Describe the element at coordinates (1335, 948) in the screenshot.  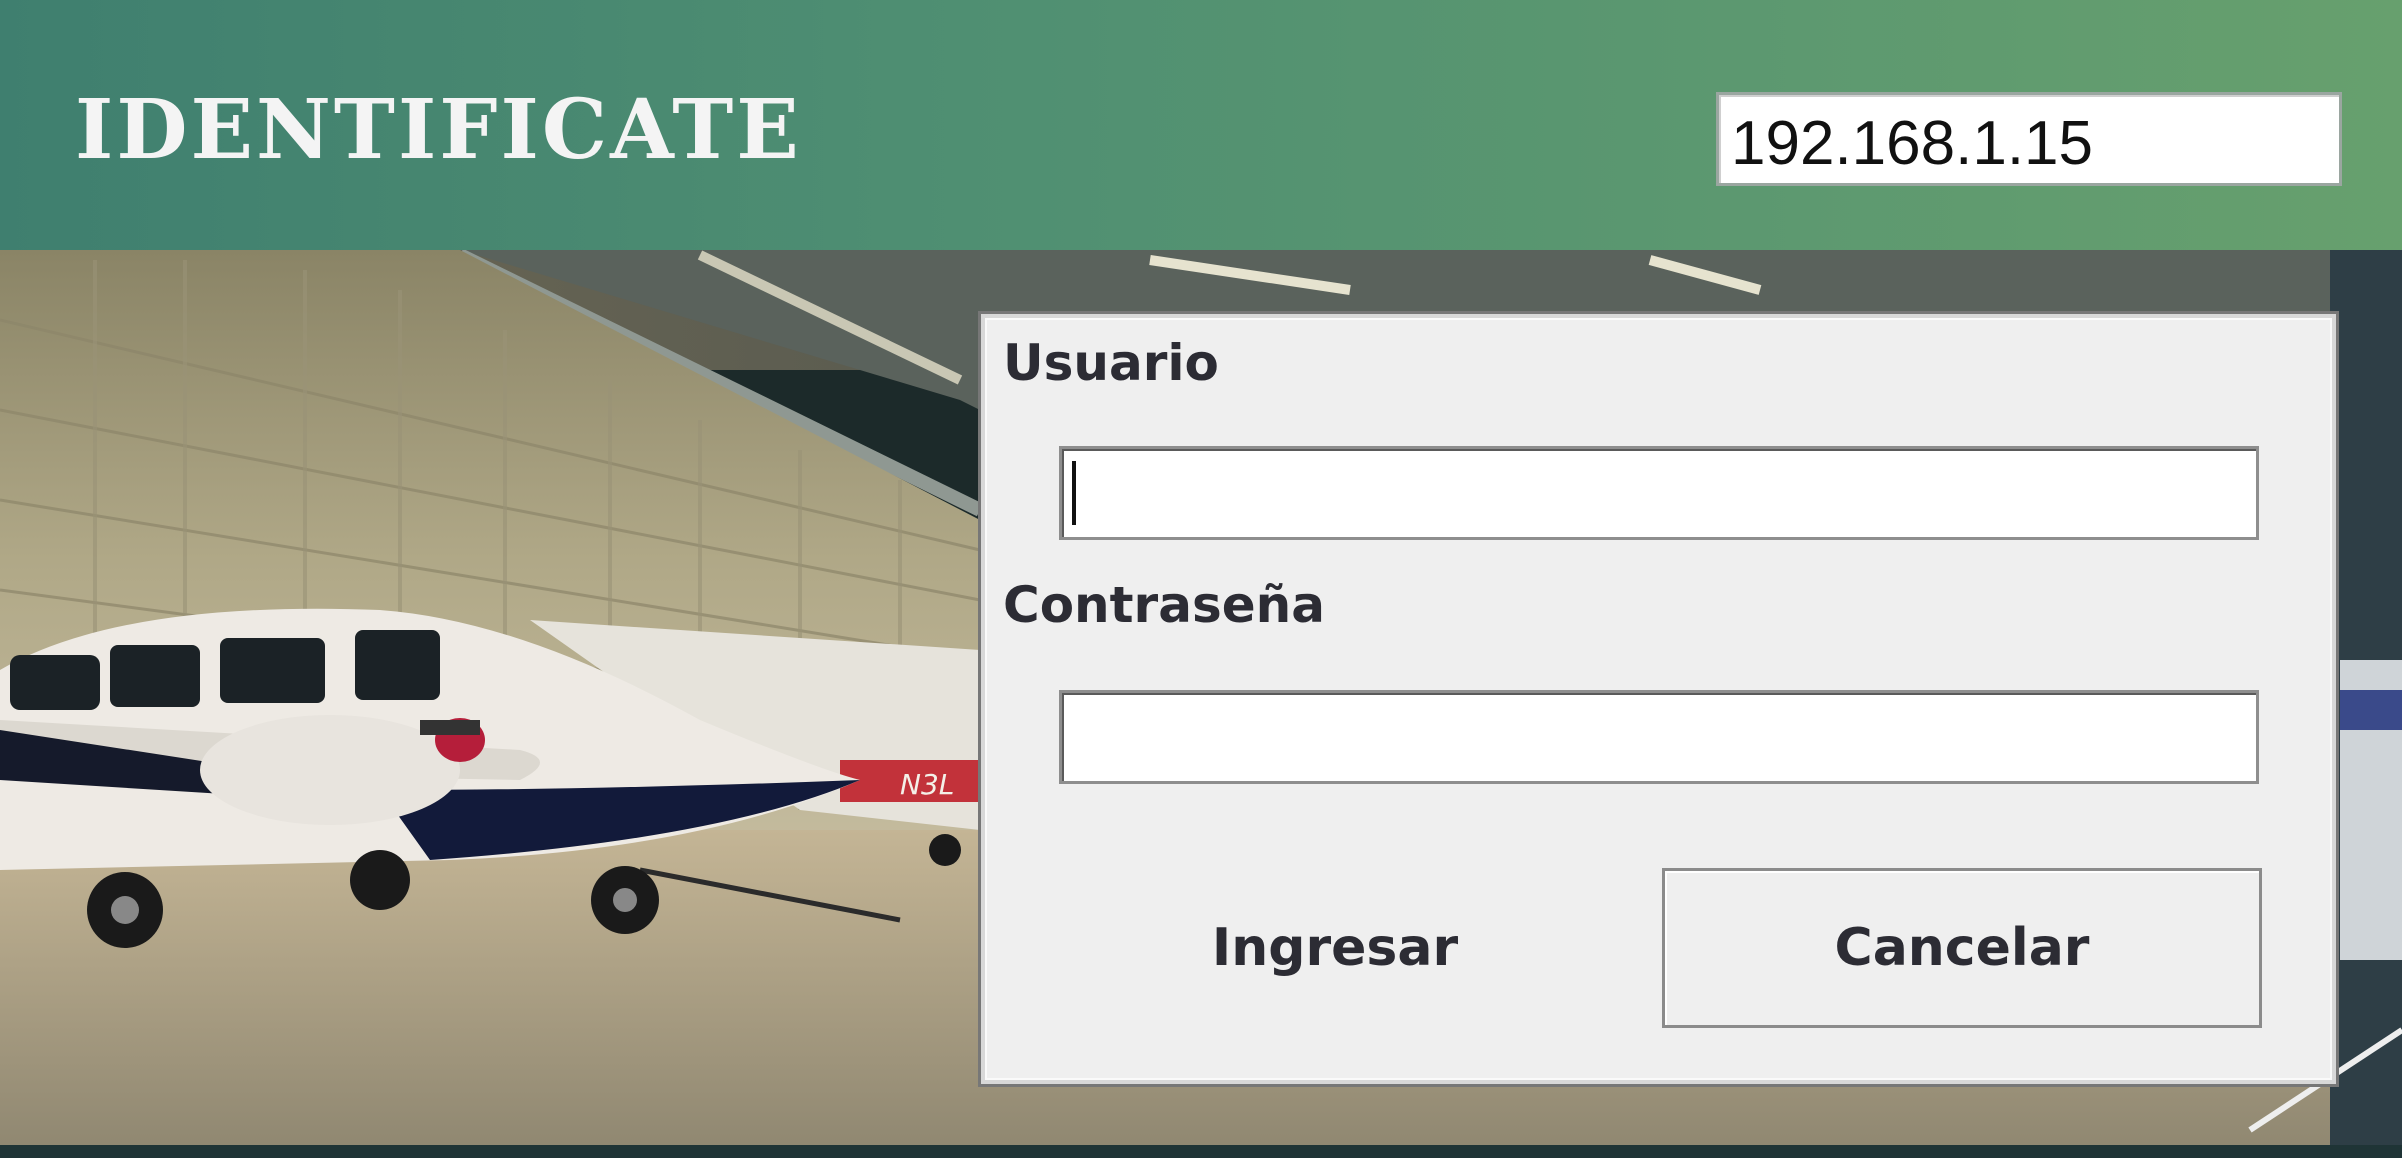
I see `login-button: Ingresar` at that location.